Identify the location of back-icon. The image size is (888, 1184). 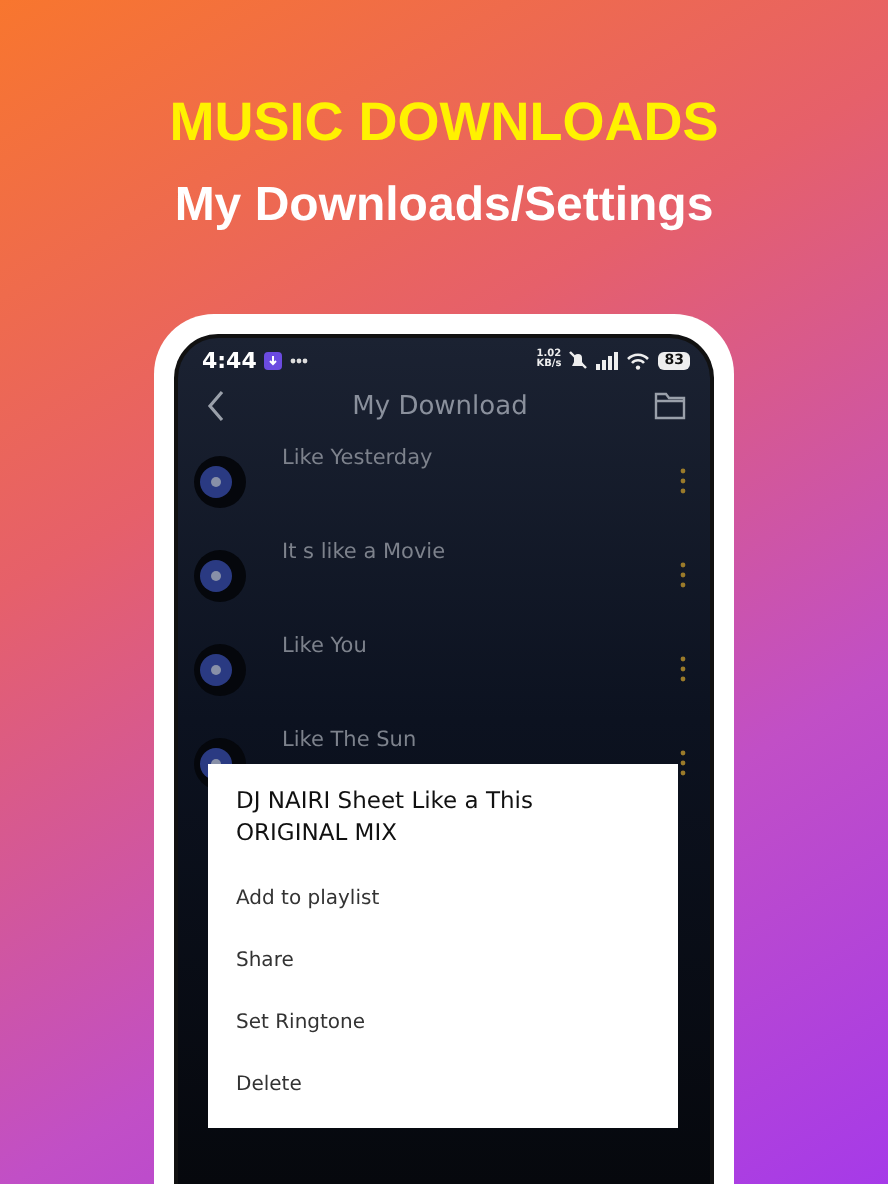
(216, 406).